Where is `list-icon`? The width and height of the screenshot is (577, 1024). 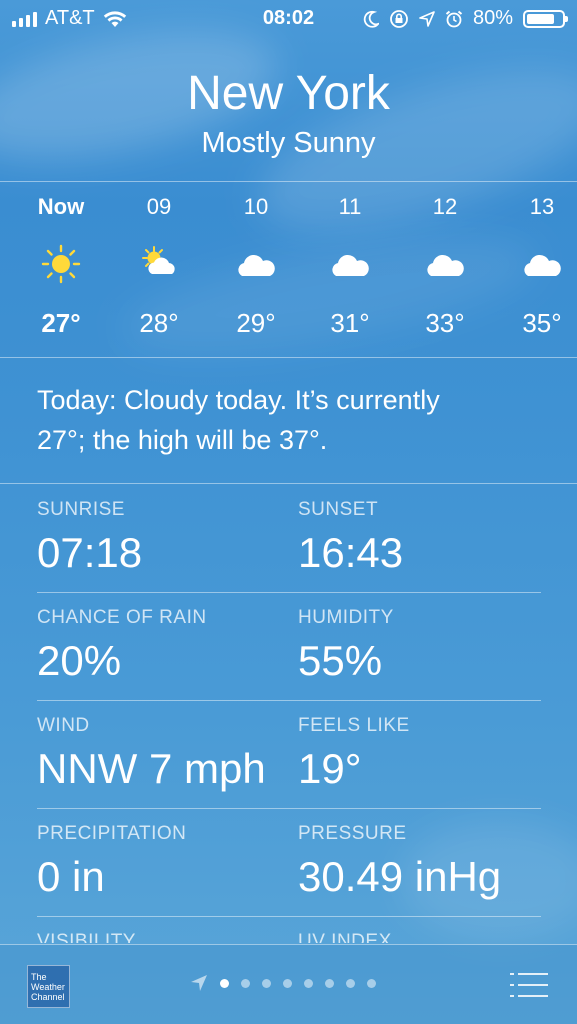
list-icon is located at coordinates (529, 985).